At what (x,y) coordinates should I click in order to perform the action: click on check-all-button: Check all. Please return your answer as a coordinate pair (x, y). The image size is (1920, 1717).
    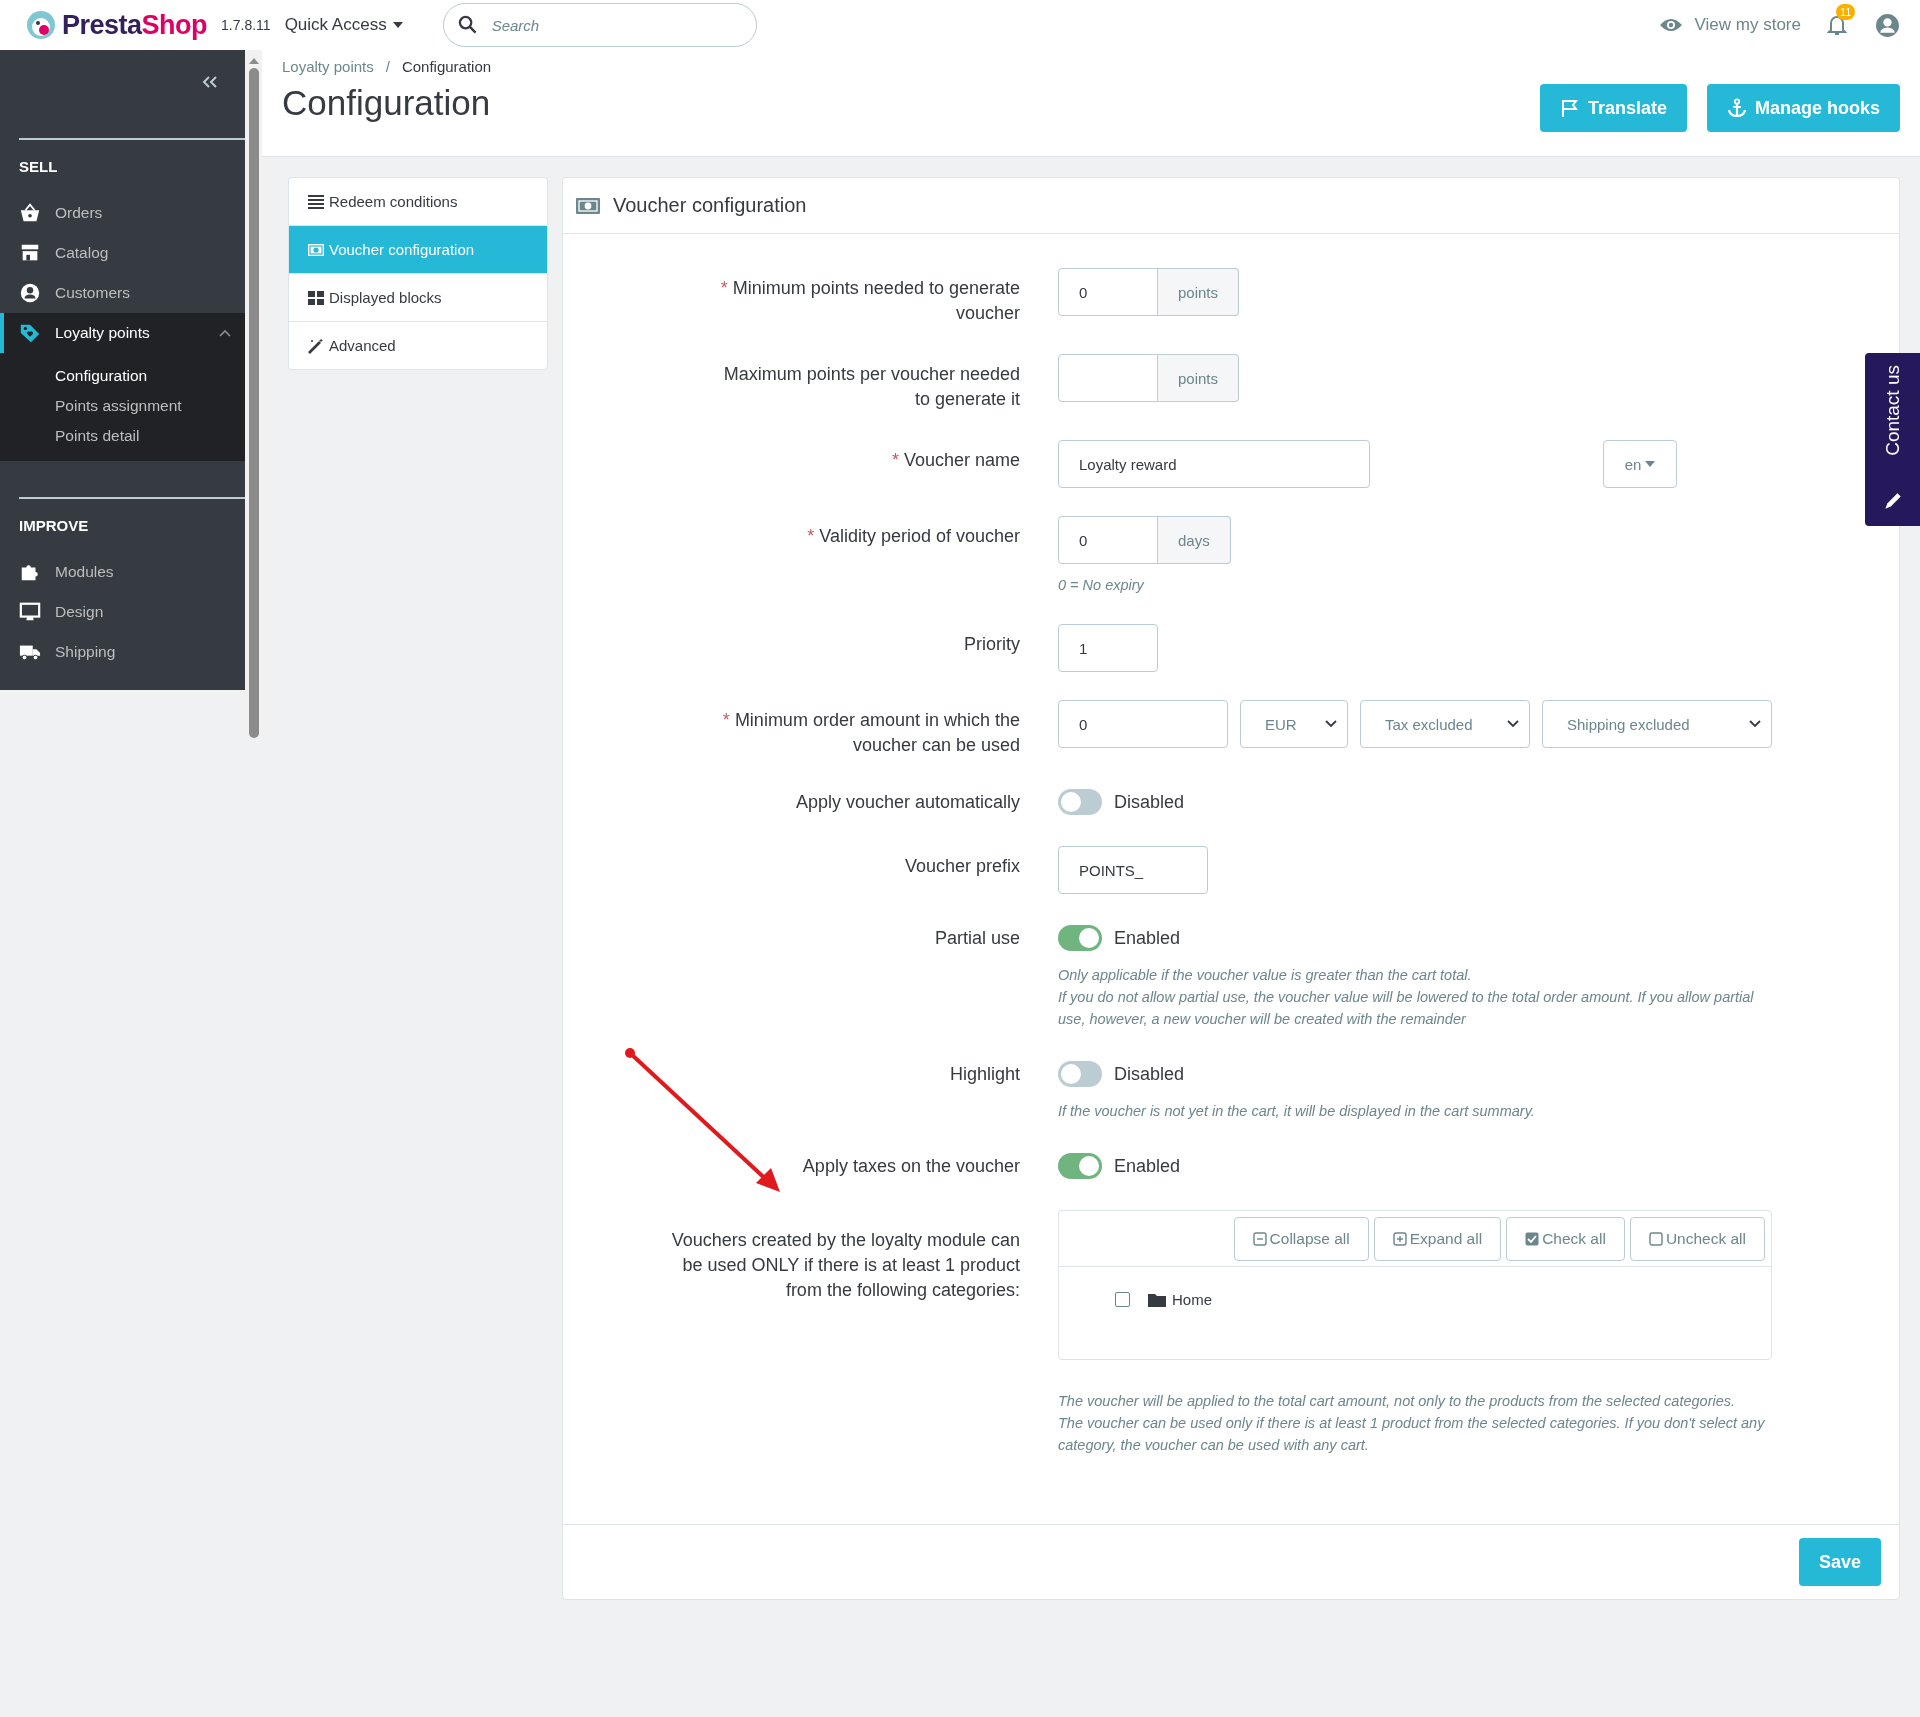
    Looking at the image, I should click on (1565, 1239).